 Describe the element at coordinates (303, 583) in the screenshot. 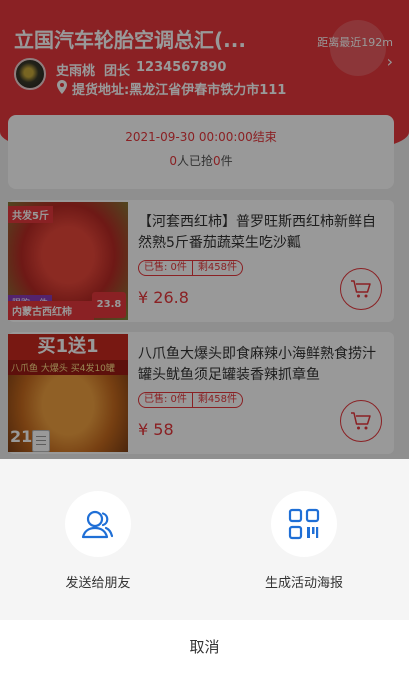

I see `generate-poster-label: 生成活动海报` at that location.